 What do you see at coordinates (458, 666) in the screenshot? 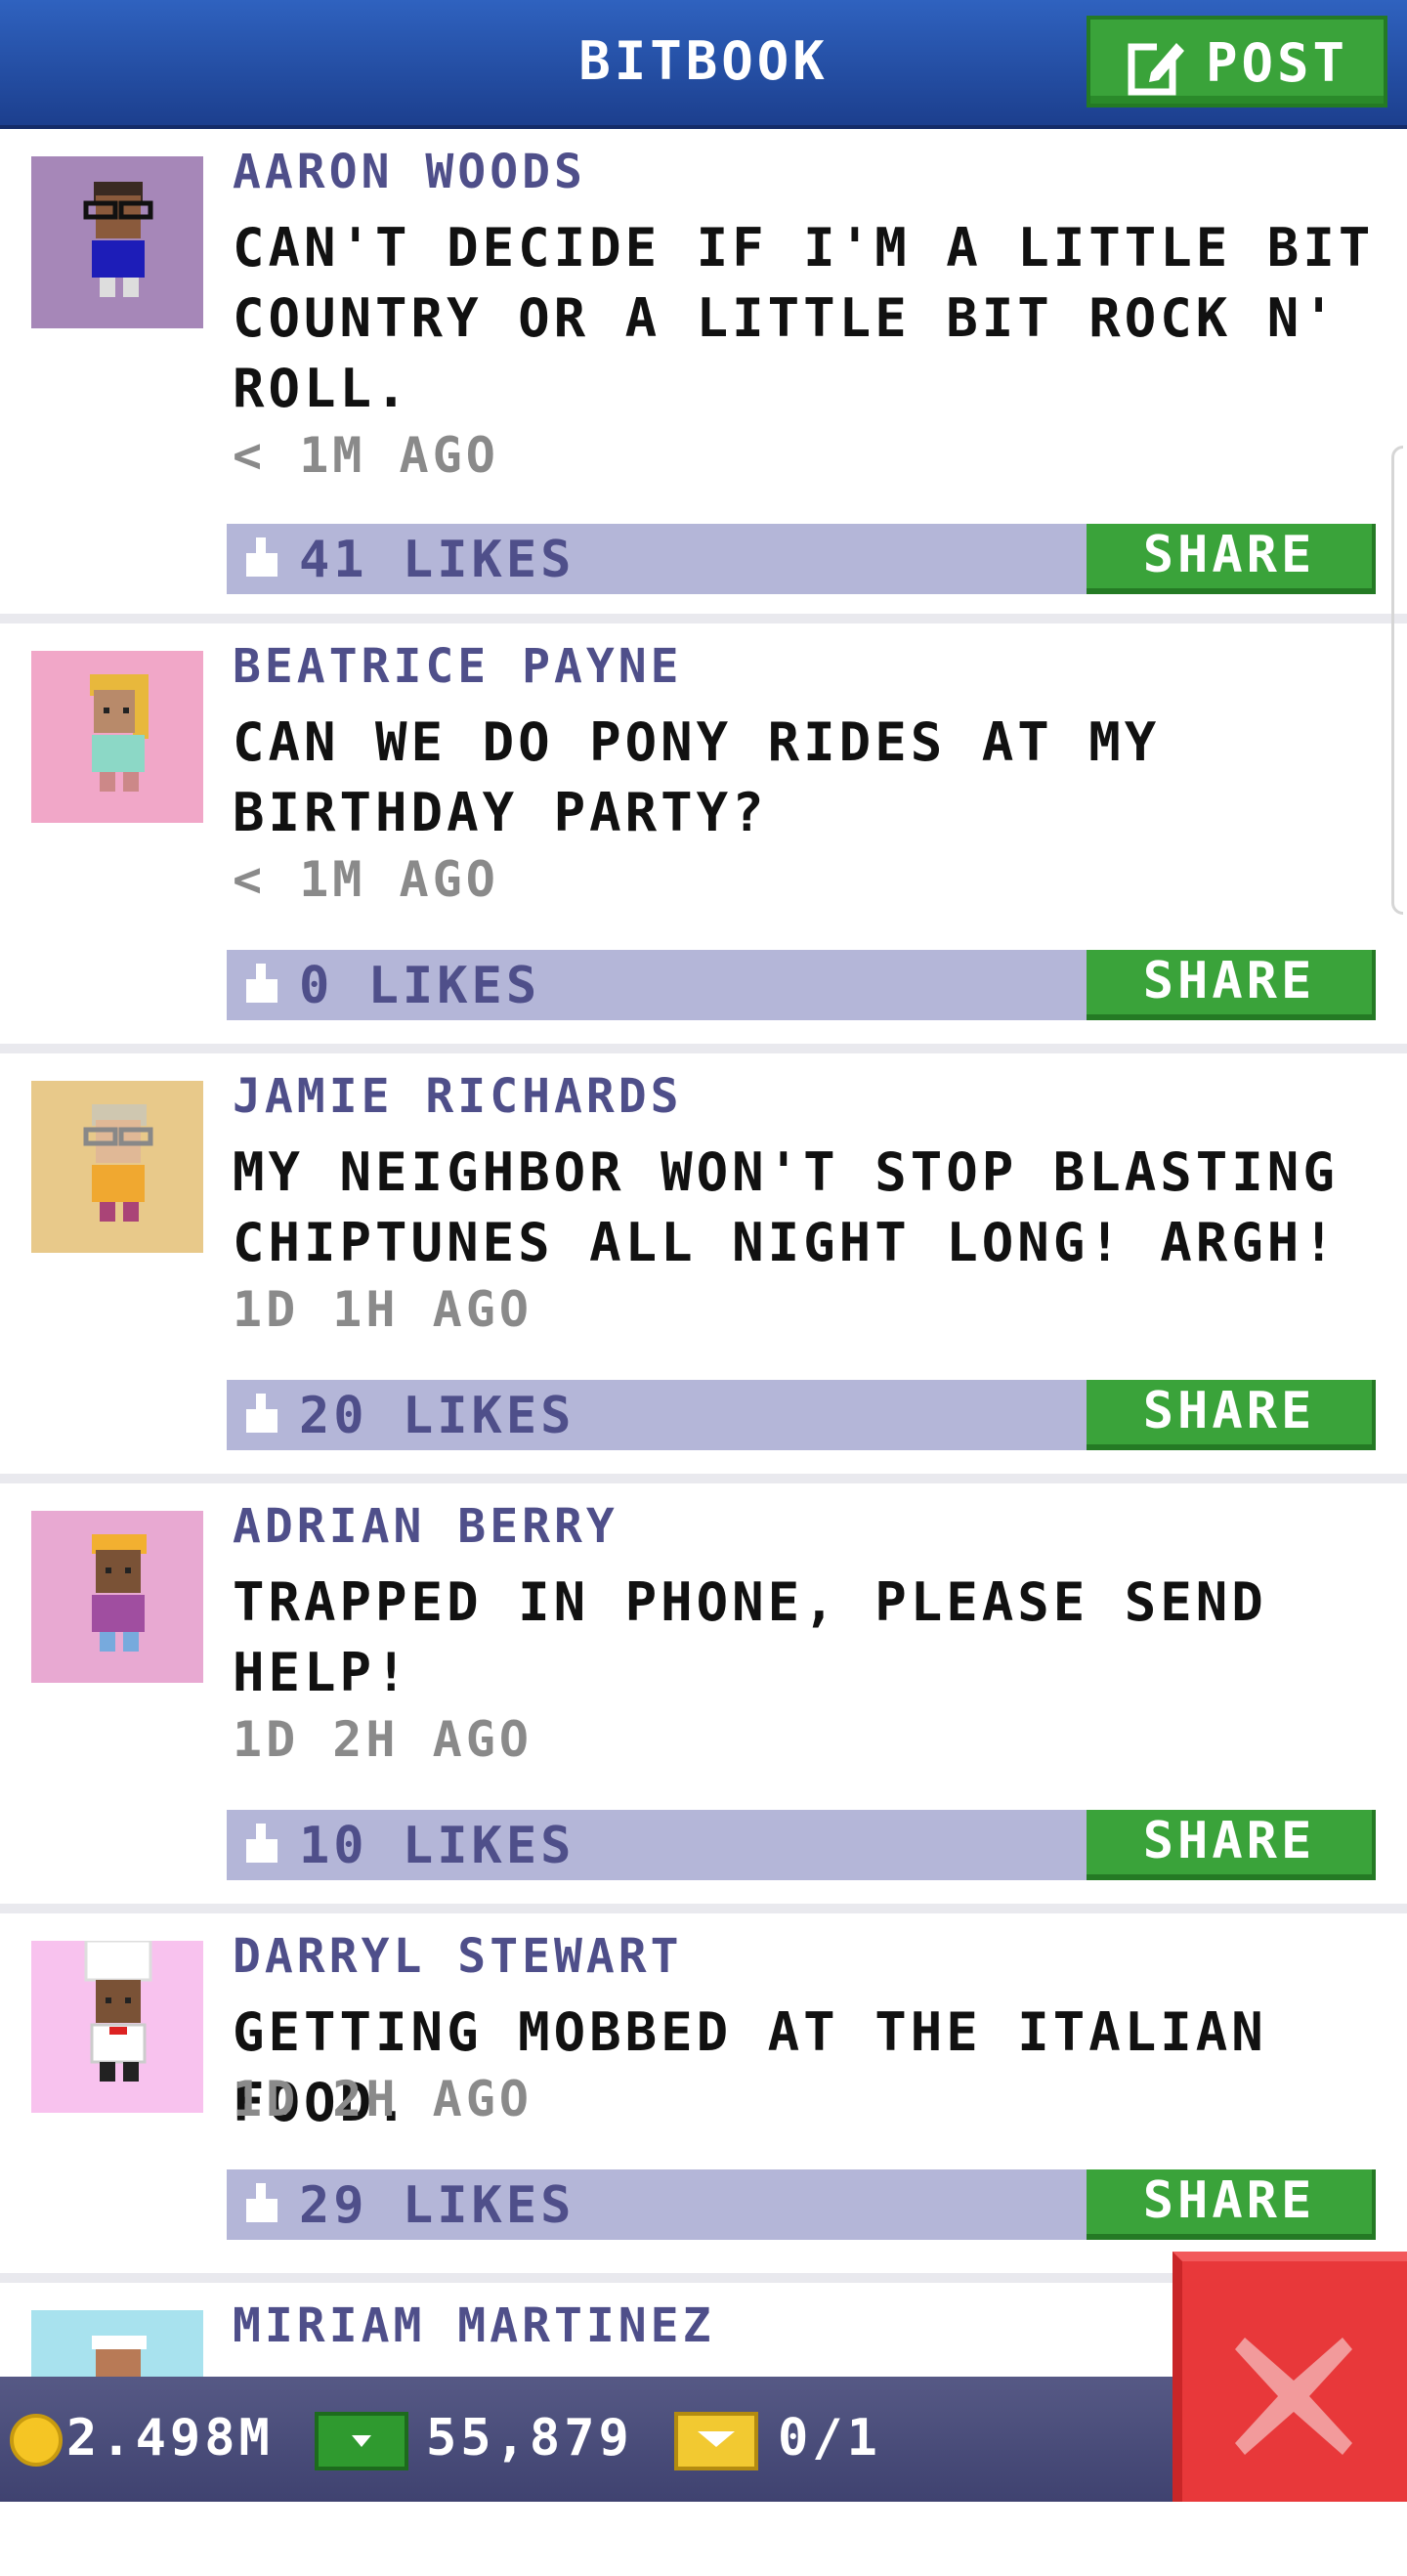
I see `poster-name: BEATRICE PAYNE` at bounding box center [458, 666].